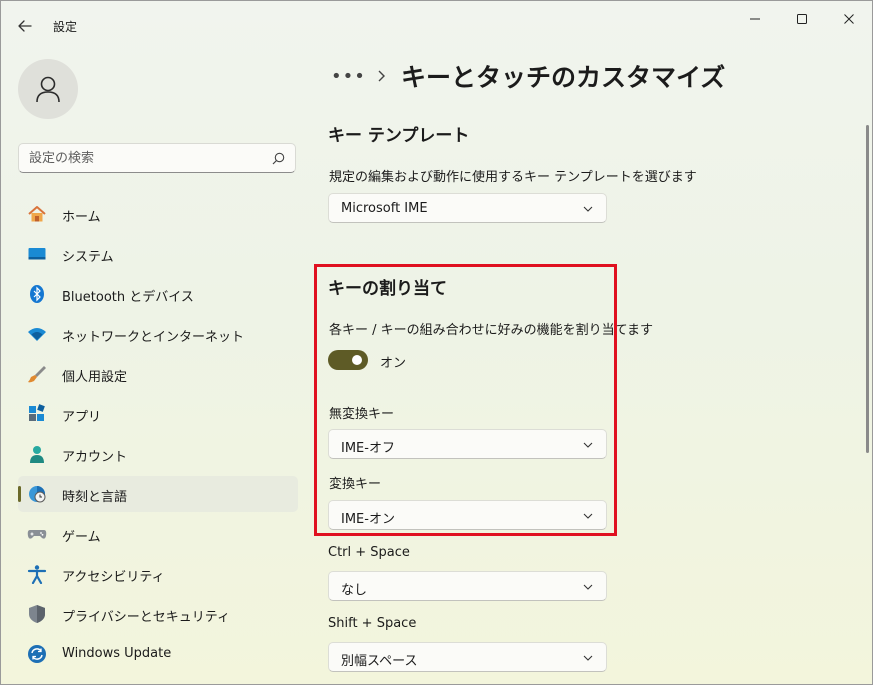  Describe the element at coordinates (37, 654) in the screenshot. I see `windows-update-icon` at that location.